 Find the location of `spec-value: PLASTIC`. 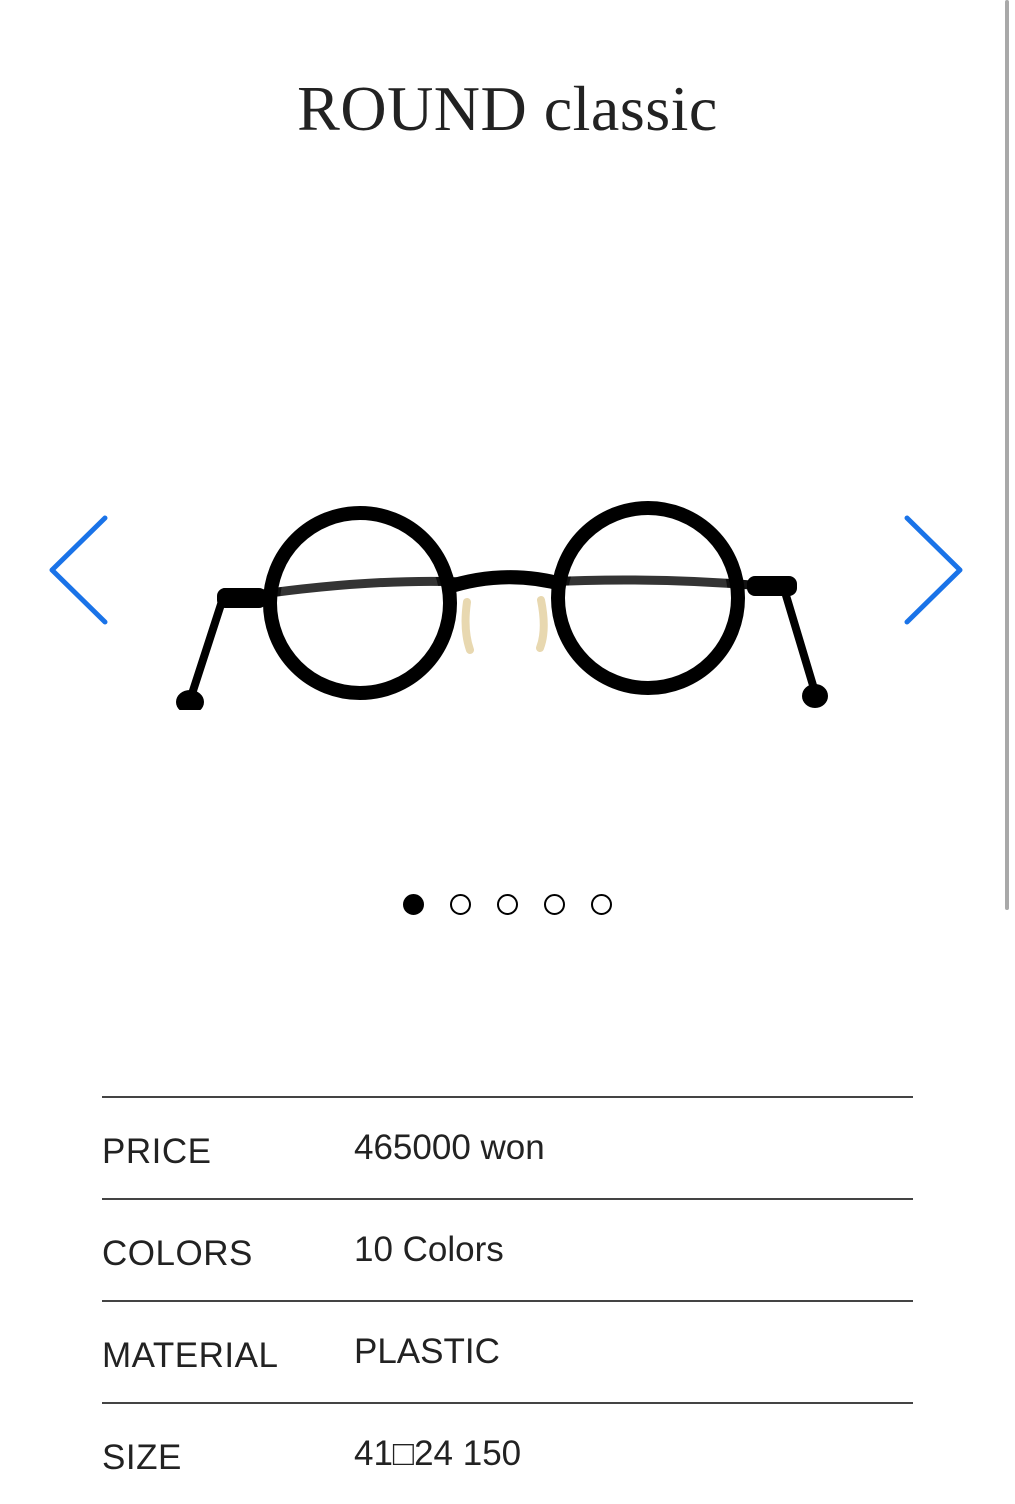

spec-value: PLASTIC is located at coordinates (427, 1351).